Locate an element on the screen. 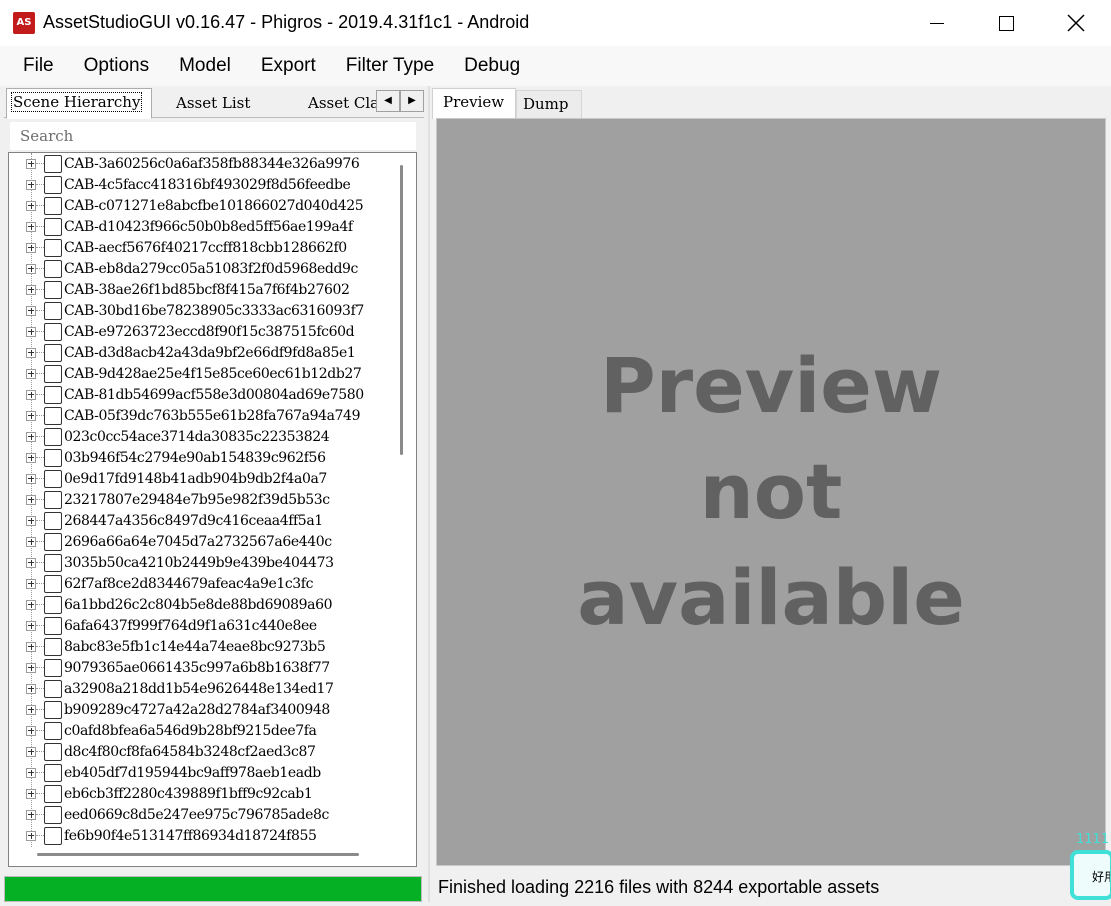  tree-row: 6a1bbd26c2c804b5e8de88bd69089a60 is located at coordinates (200, 604).